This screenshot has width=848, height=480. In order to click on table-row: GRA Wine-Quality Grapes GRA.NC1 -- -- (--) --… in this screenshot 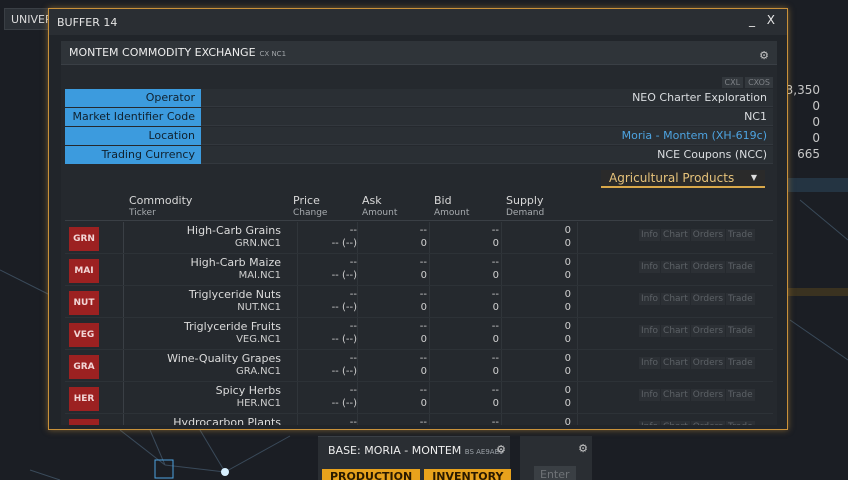, I will do `click(419, 366)`.